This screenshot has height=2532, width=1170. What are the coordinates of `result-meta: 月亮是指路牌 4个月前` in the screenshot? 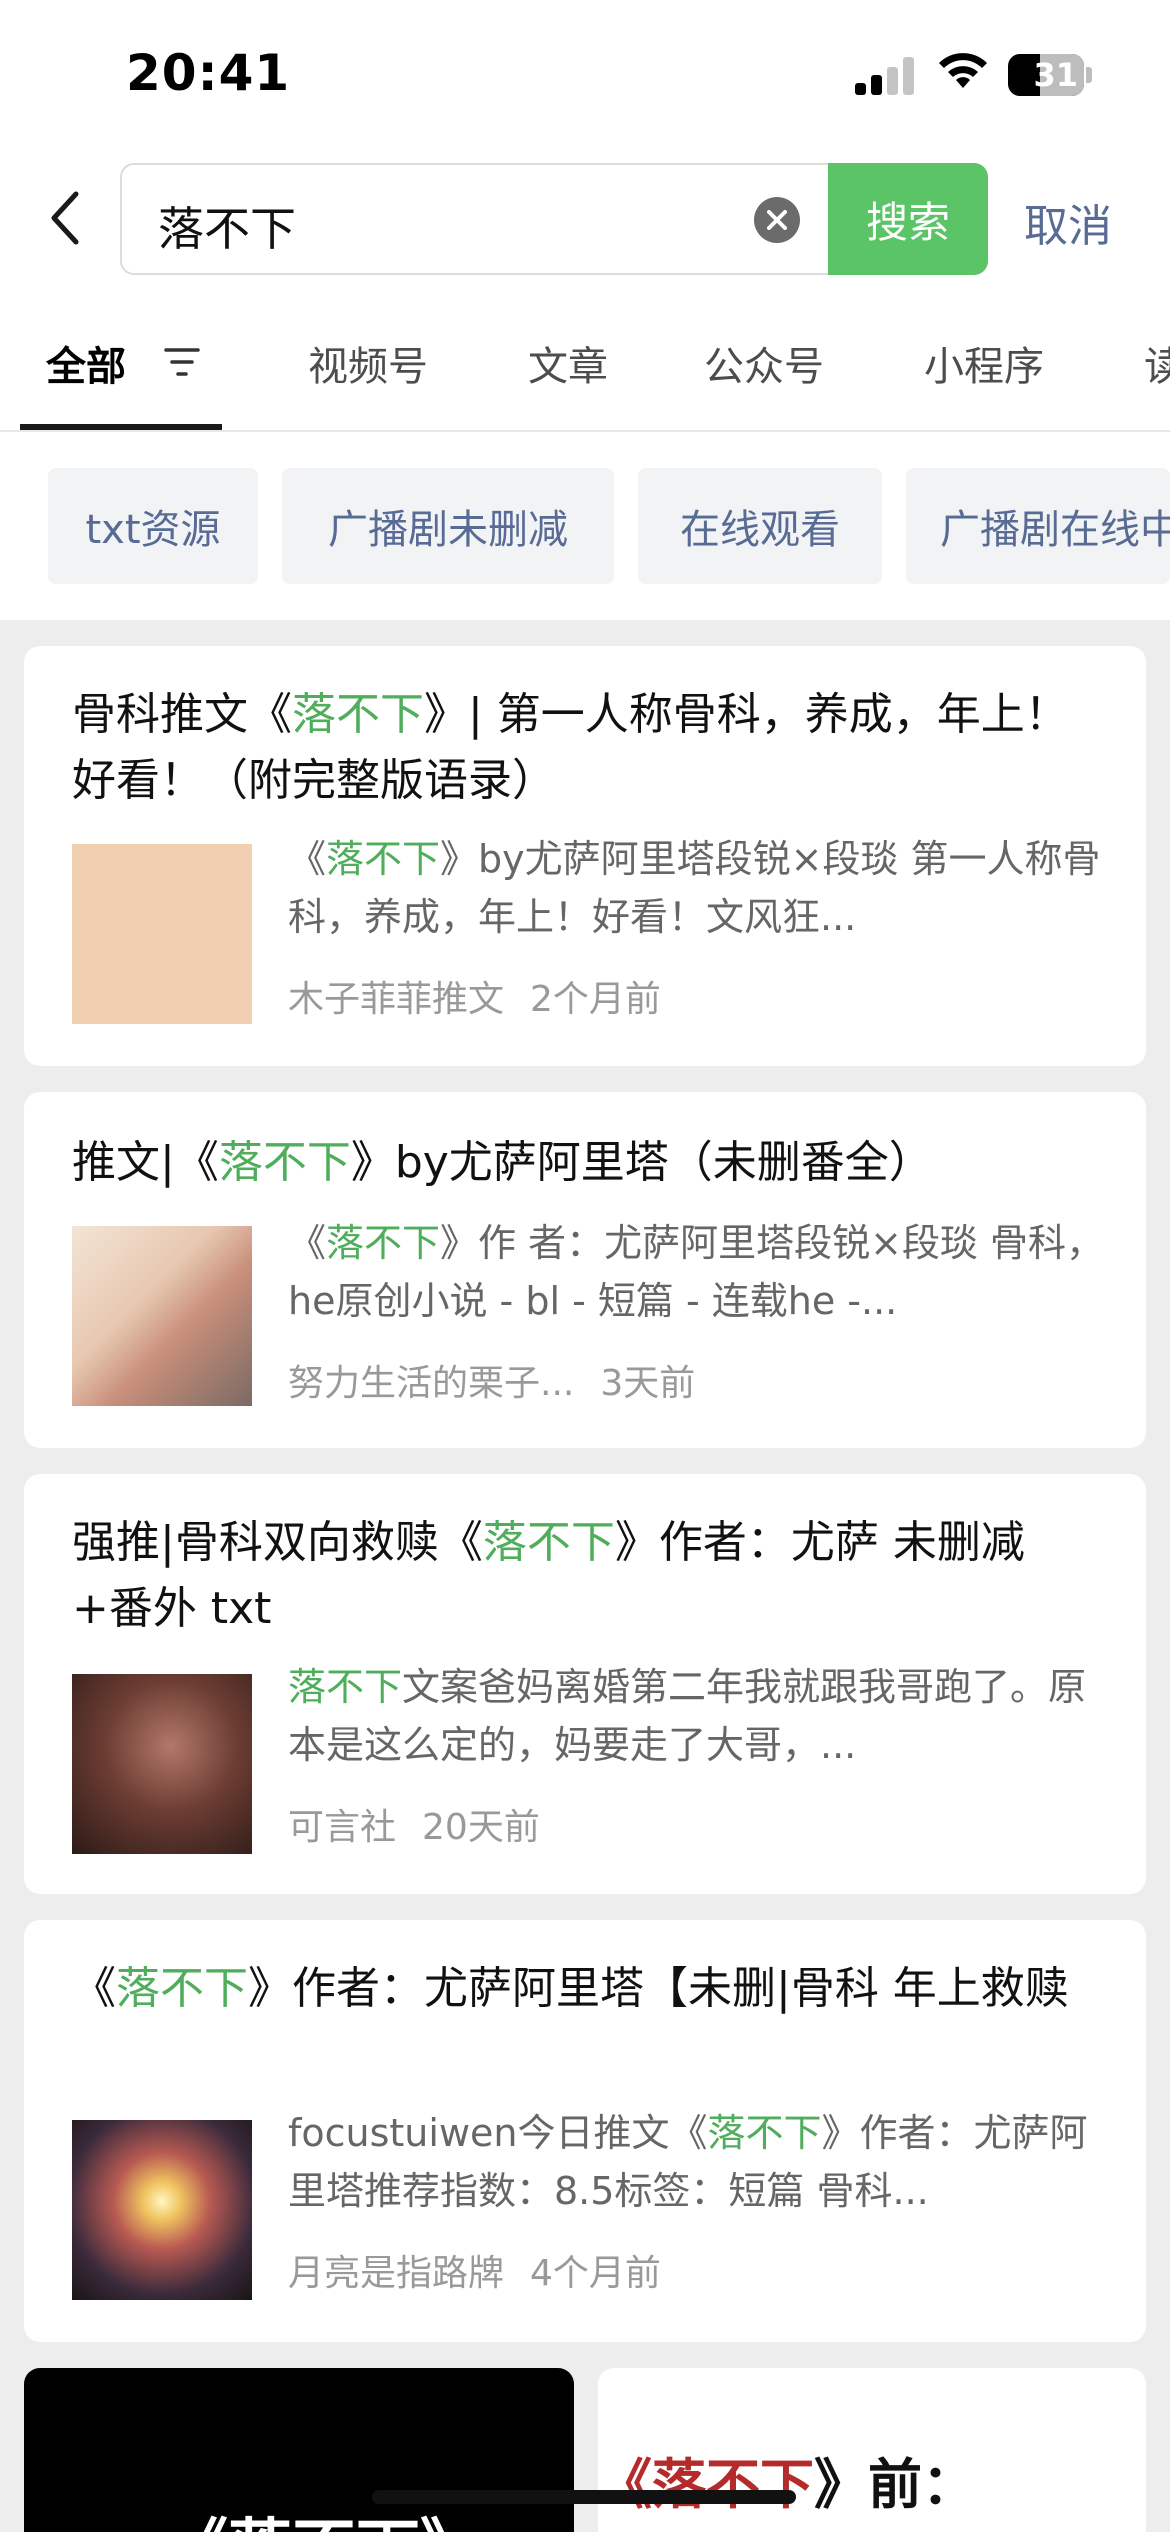 It's located at (487, 2270).